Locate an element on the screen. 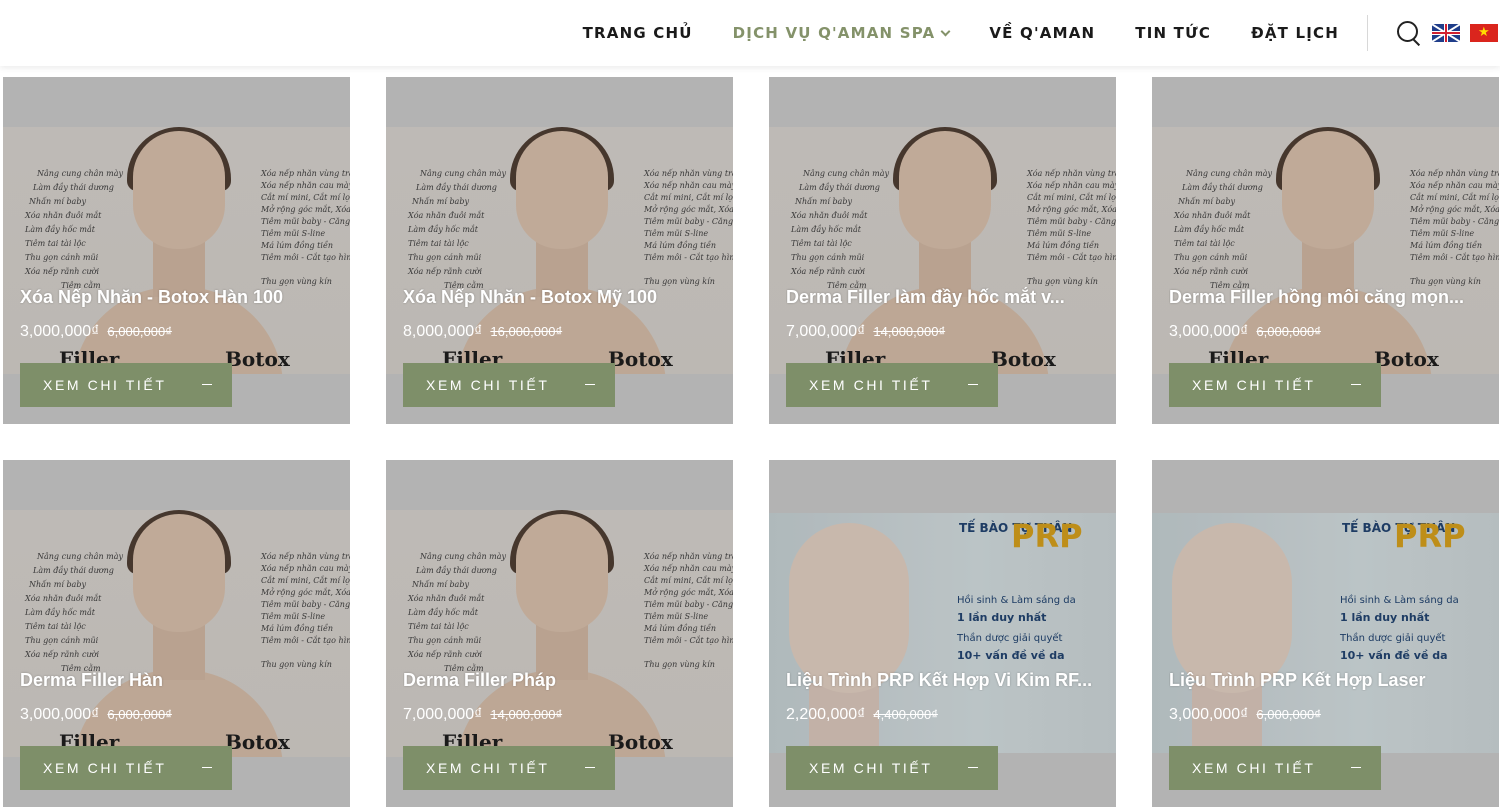  sale-price: 2,200,000₫ is located at coordinates (826, 714).